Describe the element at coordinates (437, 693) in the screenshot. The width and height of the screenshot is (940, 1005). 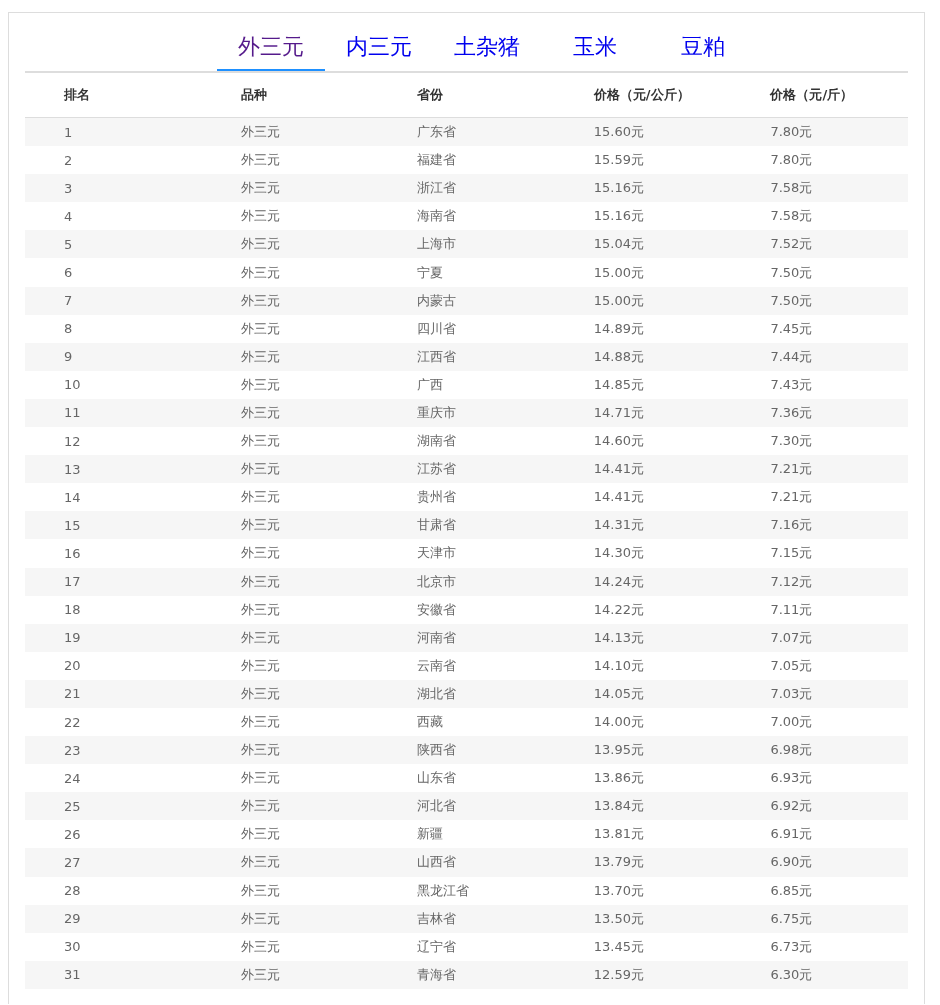
I see `table-cell-text: 湖北省` at that location.